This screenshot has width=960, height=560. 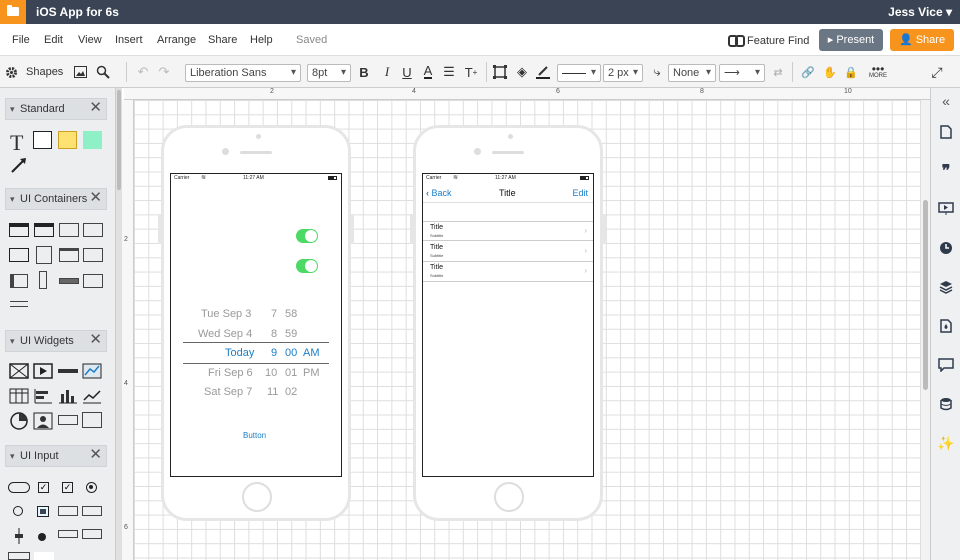 I want to click on lock-icon: 🔒, so click(x=851, y=72).